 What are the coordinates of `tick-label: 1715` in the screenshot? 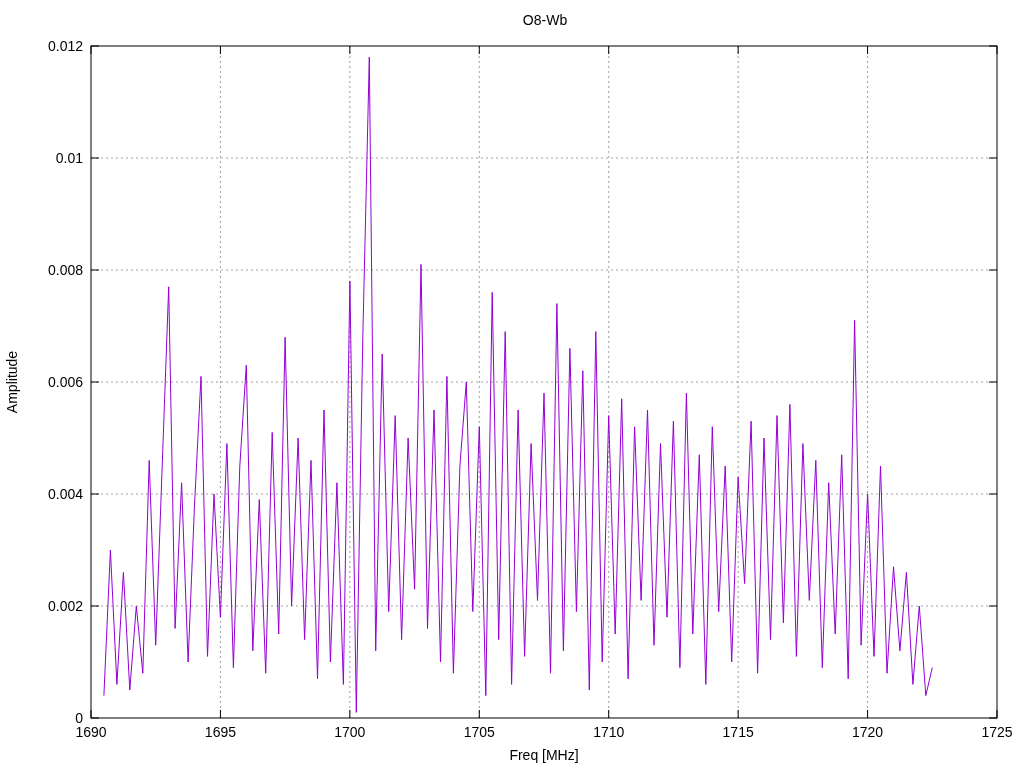 It's located at (738, 732).